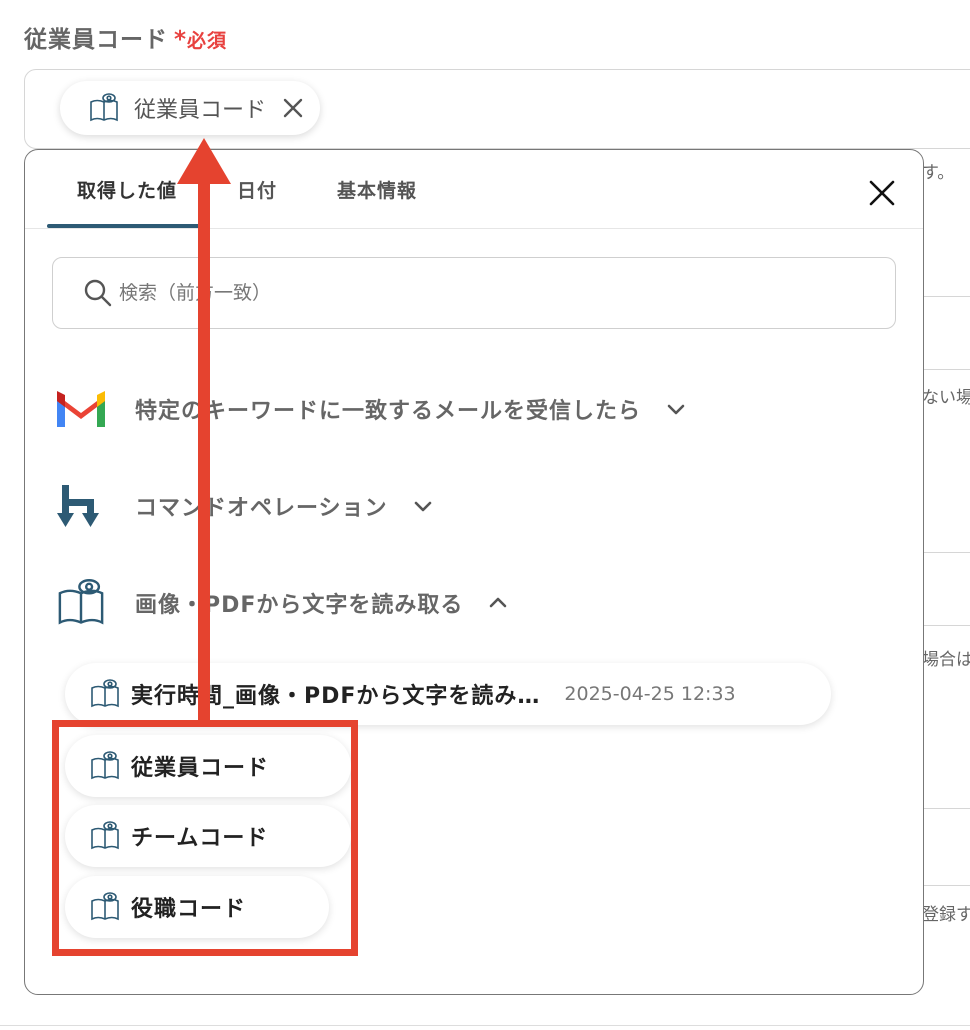  I want to click on search-icon, so click(98, 293).